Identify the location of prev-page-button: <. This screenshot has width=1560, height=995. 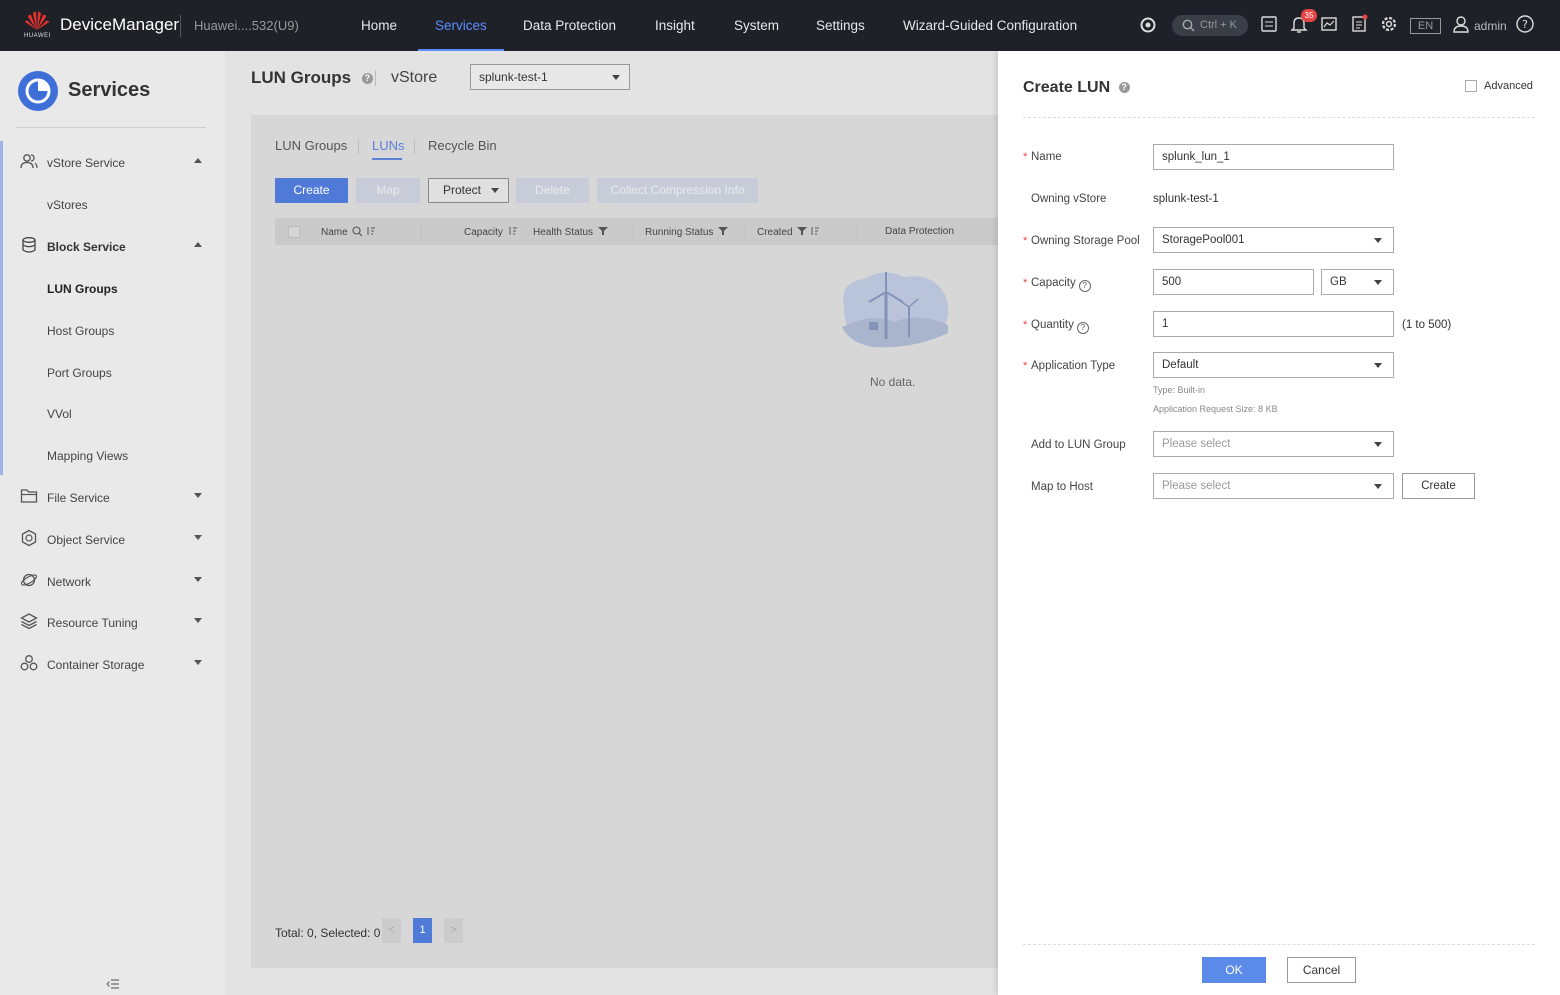
(391, 930).